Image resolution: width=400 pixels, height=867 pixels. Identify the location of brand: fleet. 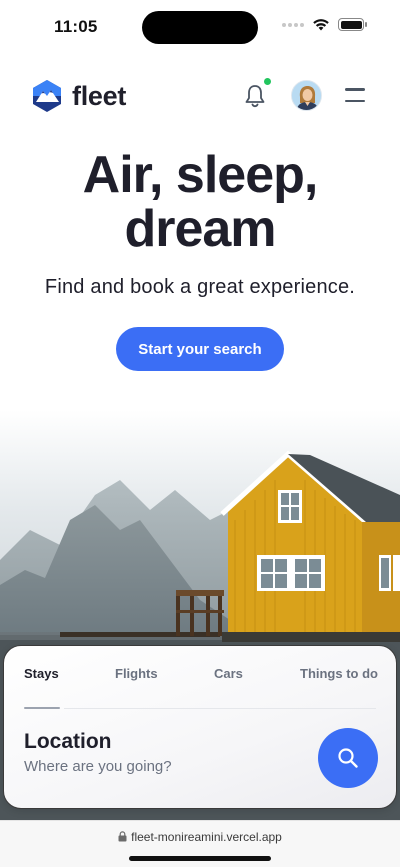
(78, 96).